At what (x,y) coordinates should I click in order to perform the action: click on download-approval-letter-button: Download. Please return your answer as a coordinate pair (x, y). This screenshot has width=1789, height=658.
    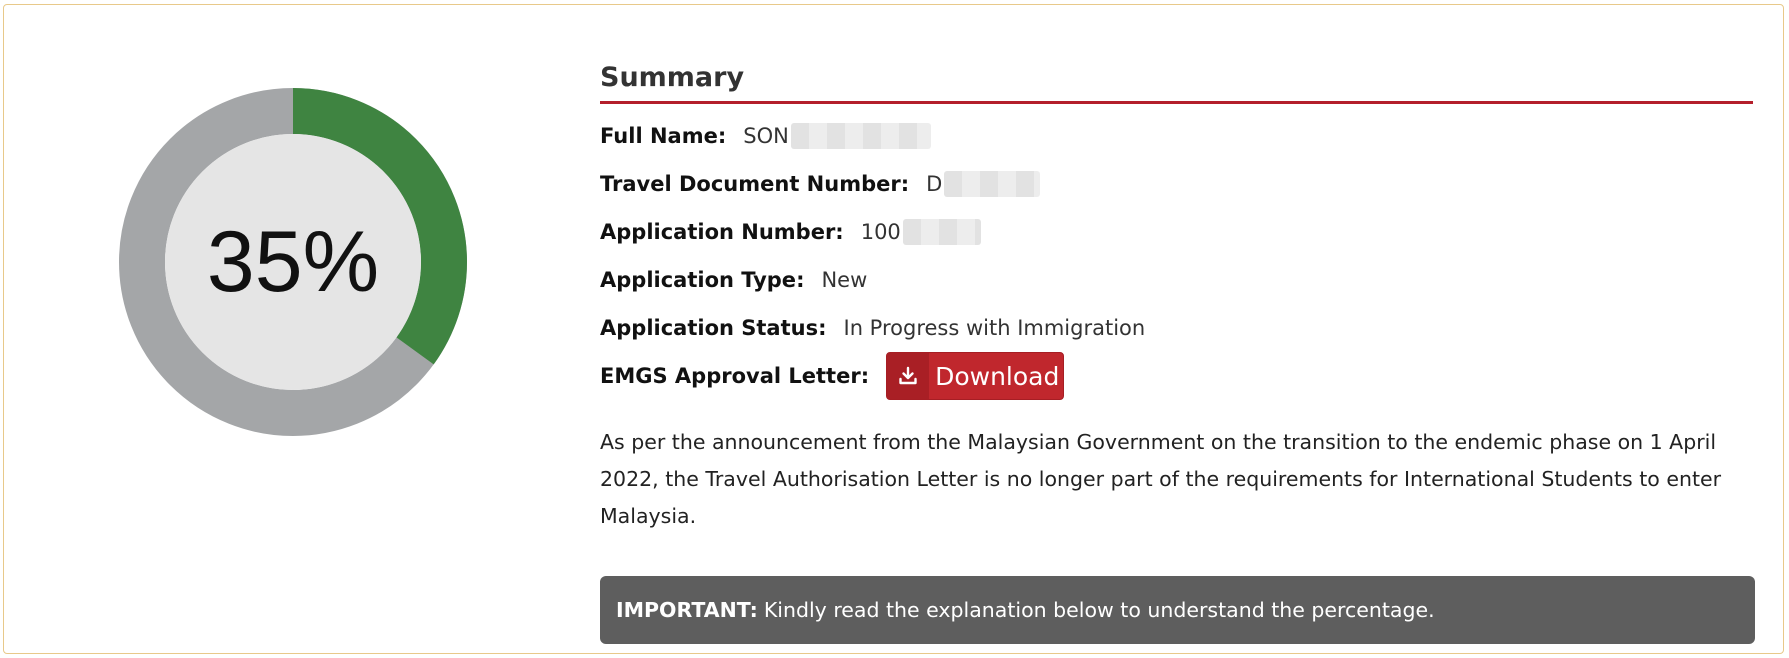
    Looking at the image, I should click on (975, 376).